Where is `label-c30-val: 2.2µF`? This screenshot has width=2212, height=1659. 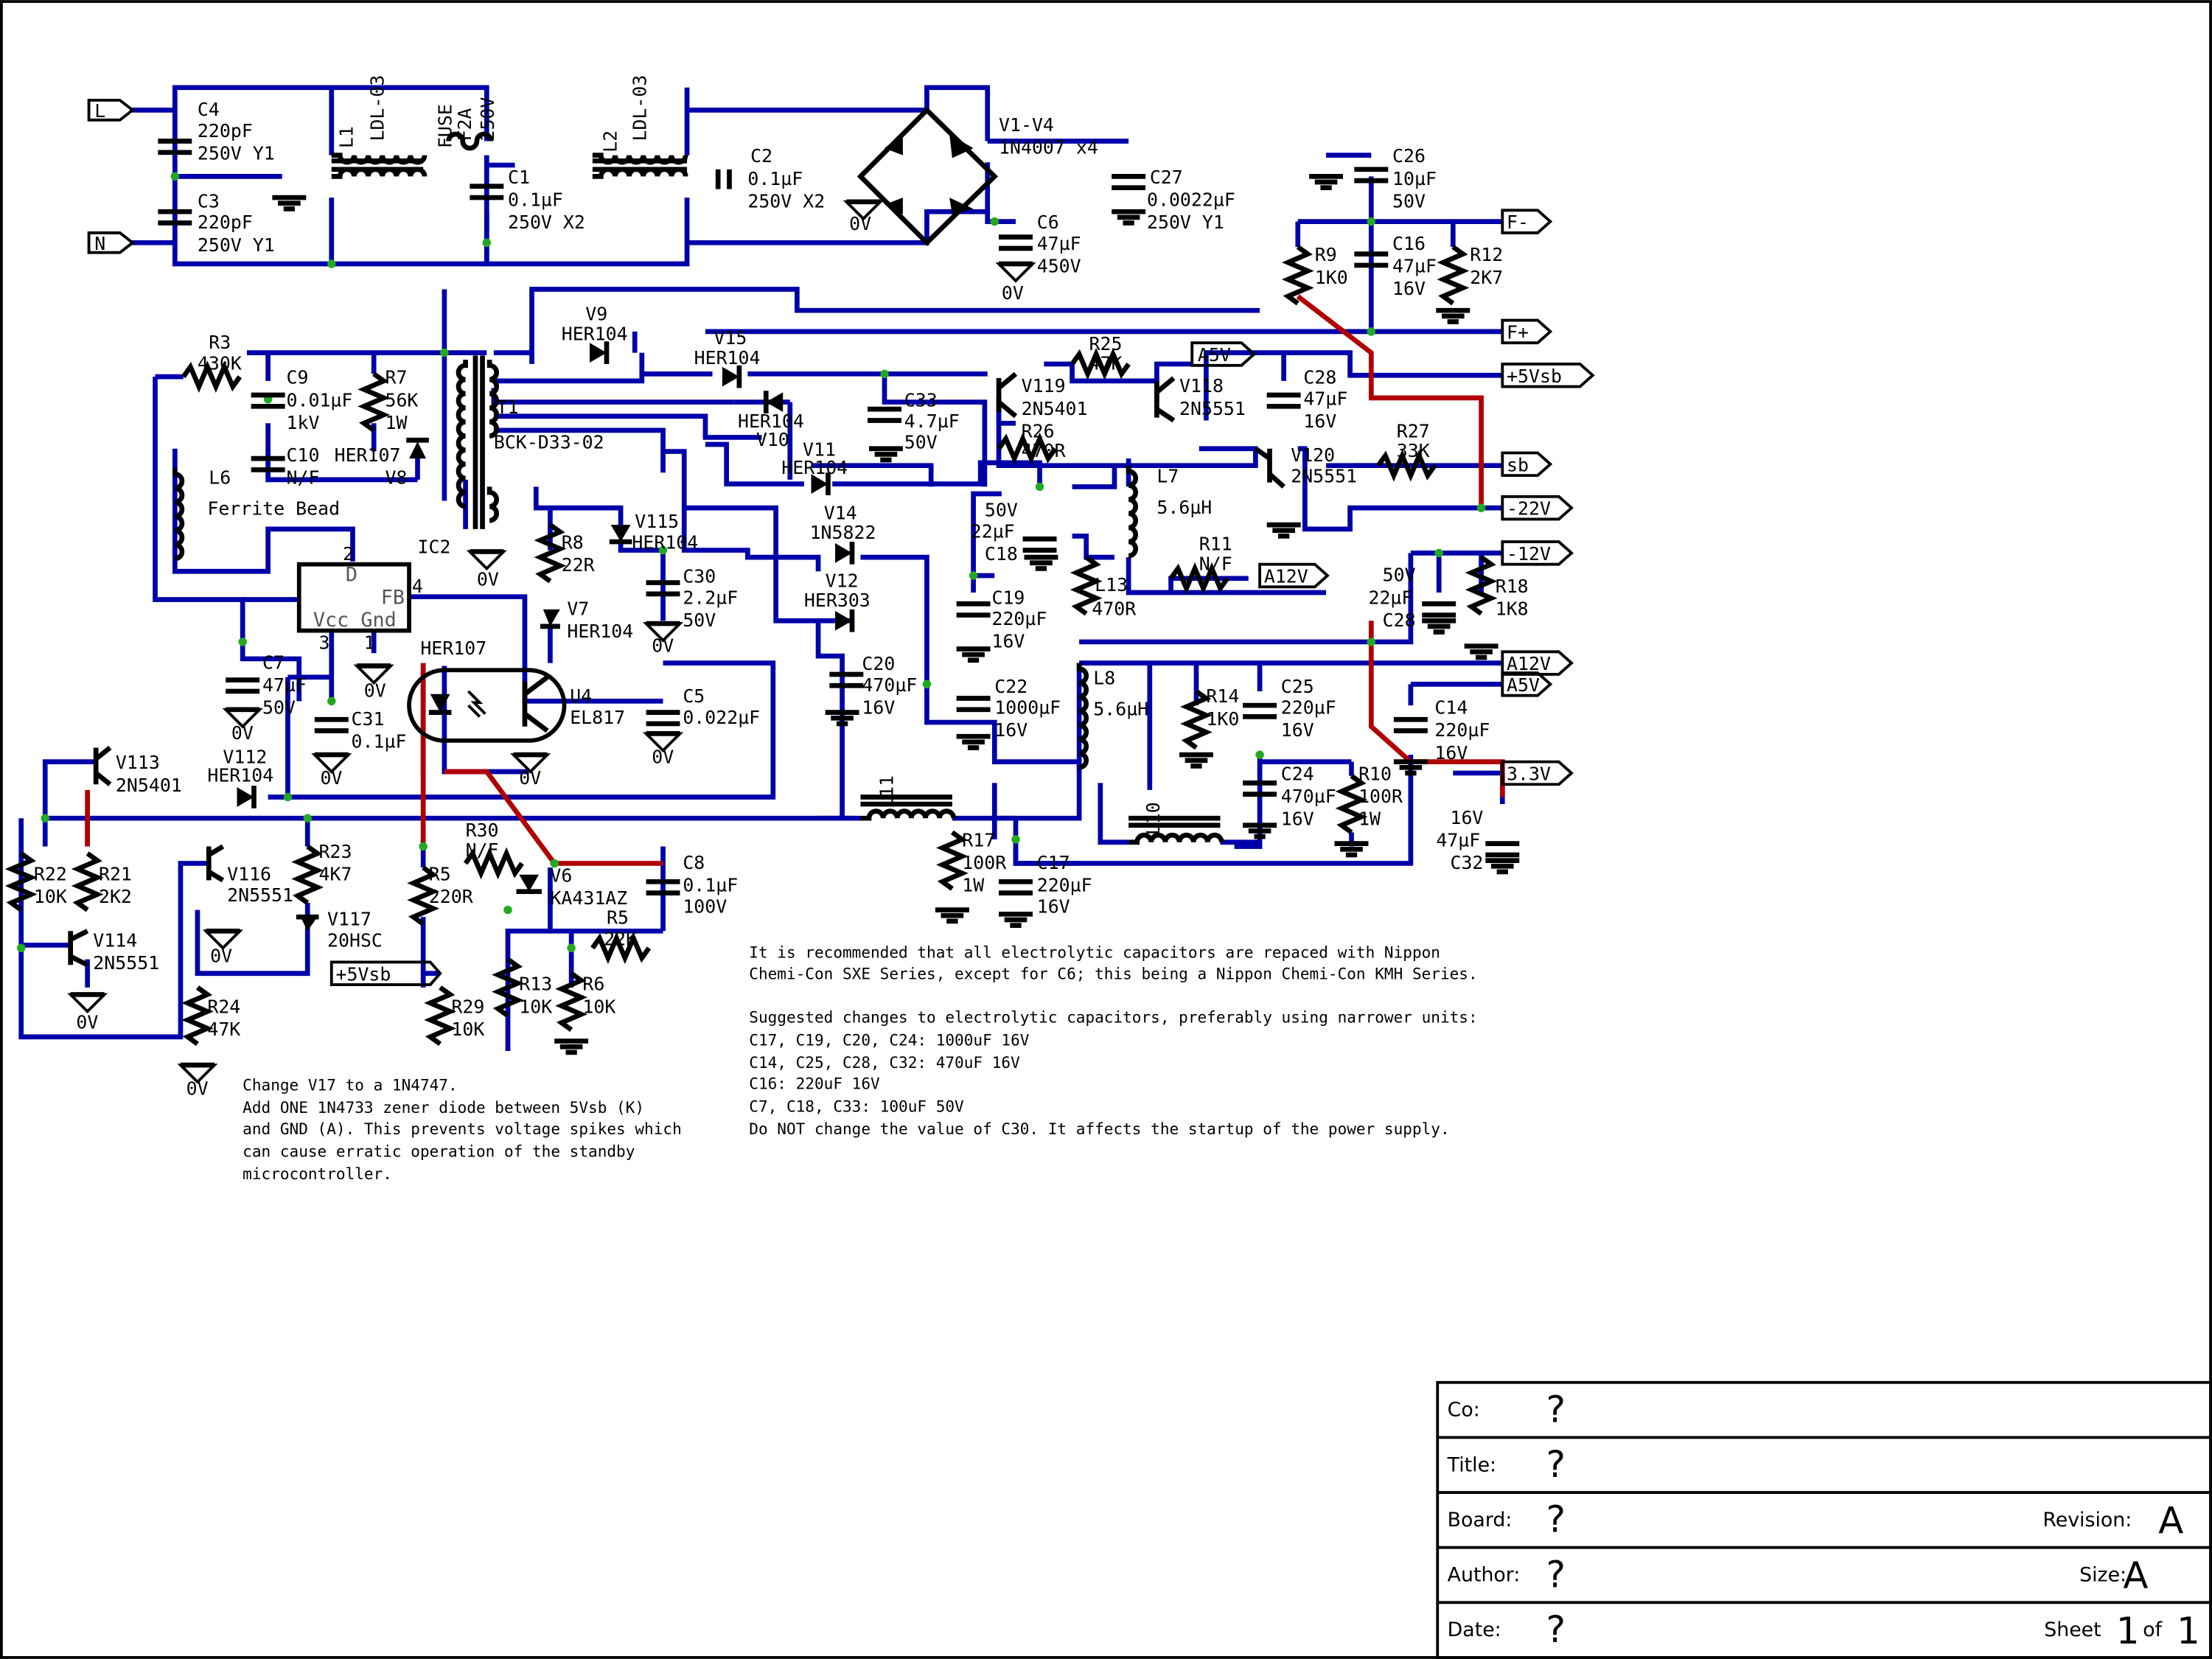 label-c30-val: 2.2µF is located at coordinates (710, 597).